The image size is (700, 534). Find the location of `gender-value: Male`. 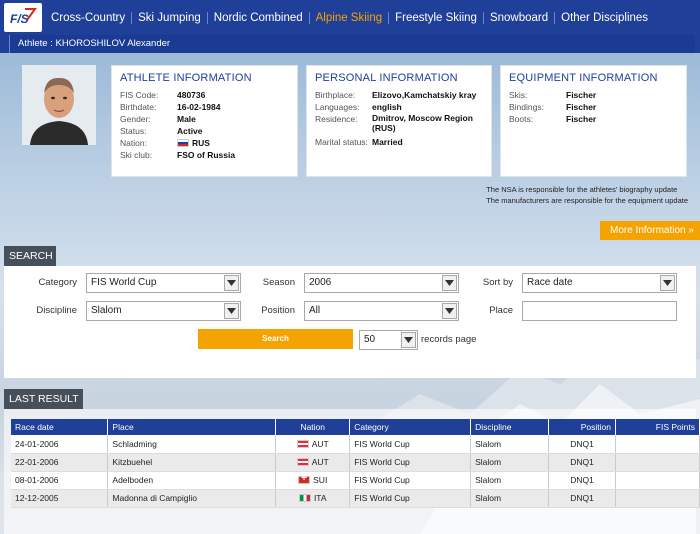

gender-value: Male is located at coordinates (186, 119).